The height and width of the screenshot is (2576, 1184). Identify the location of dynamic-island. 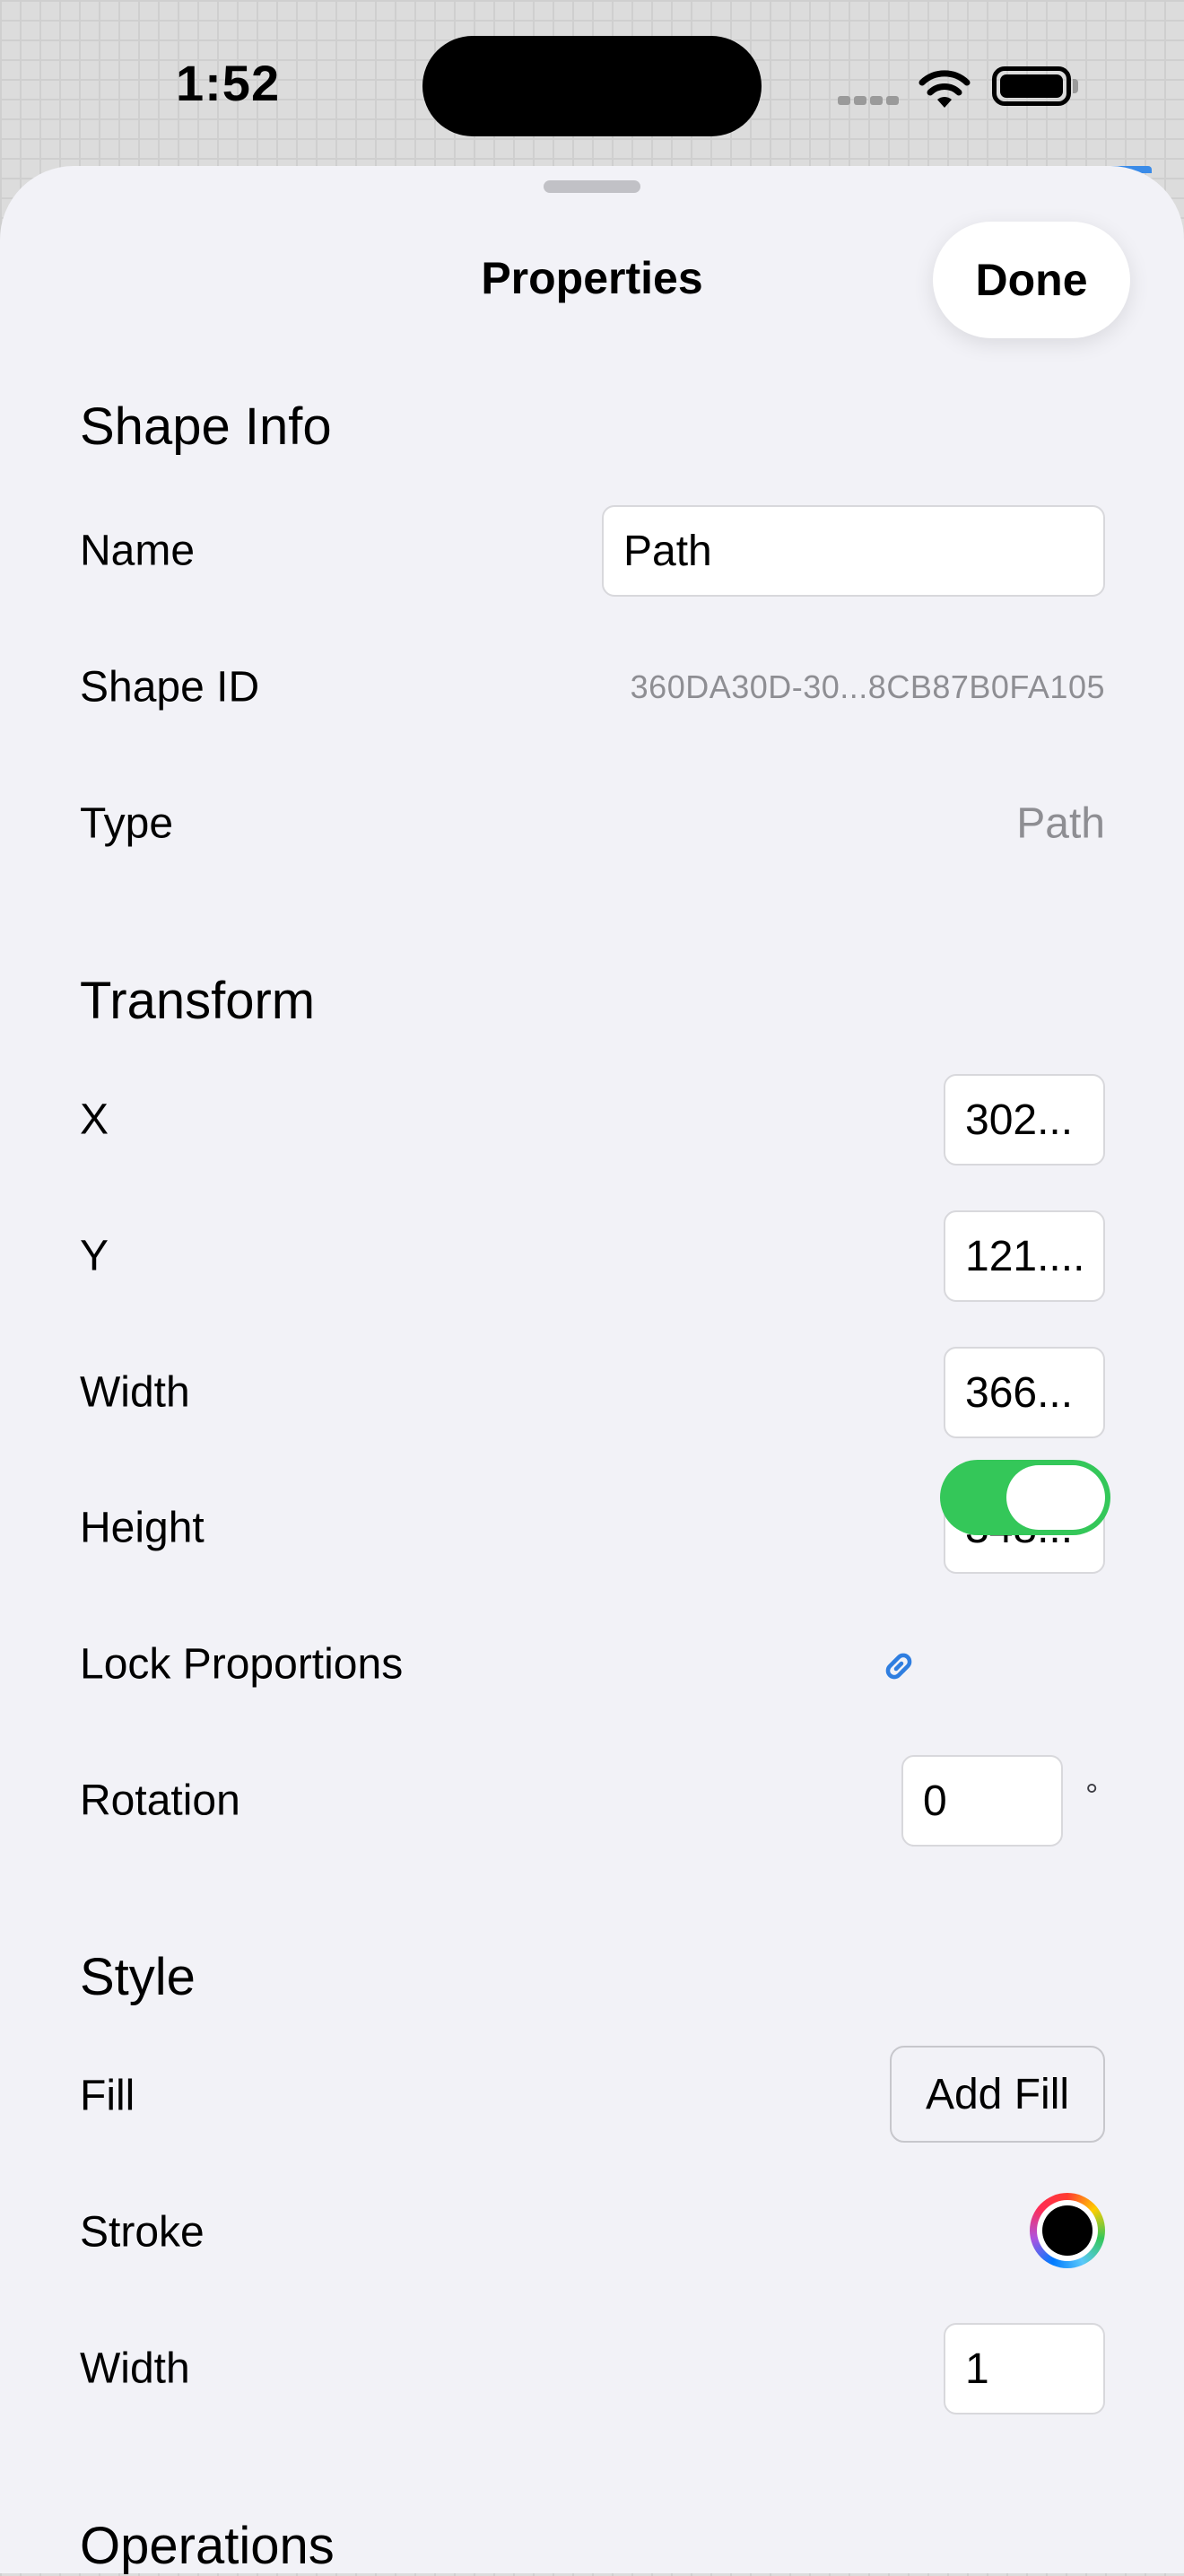
(592, 86).